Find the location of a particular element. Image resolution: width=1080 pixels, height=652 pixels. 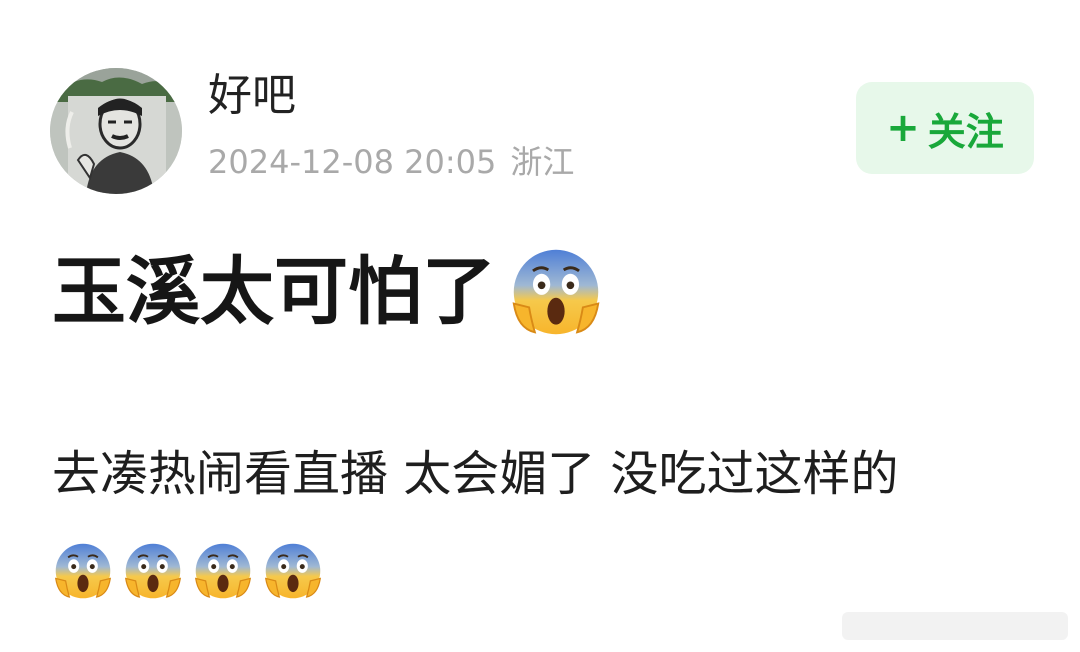

post-meta: 2024-12-08 20:05 浙江 is located at coordinates (391, 162).